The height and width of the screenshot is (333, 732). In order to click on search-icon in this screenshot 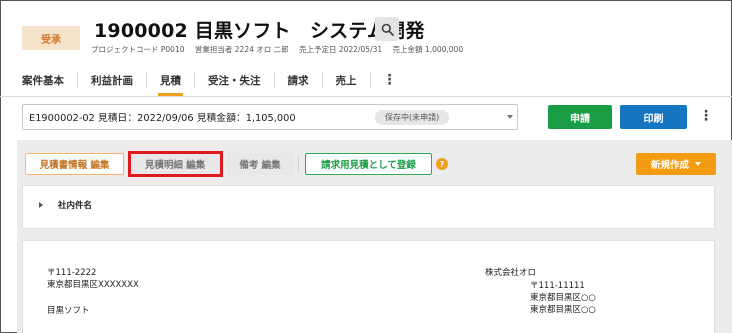, I will do `click(387, 29)`.